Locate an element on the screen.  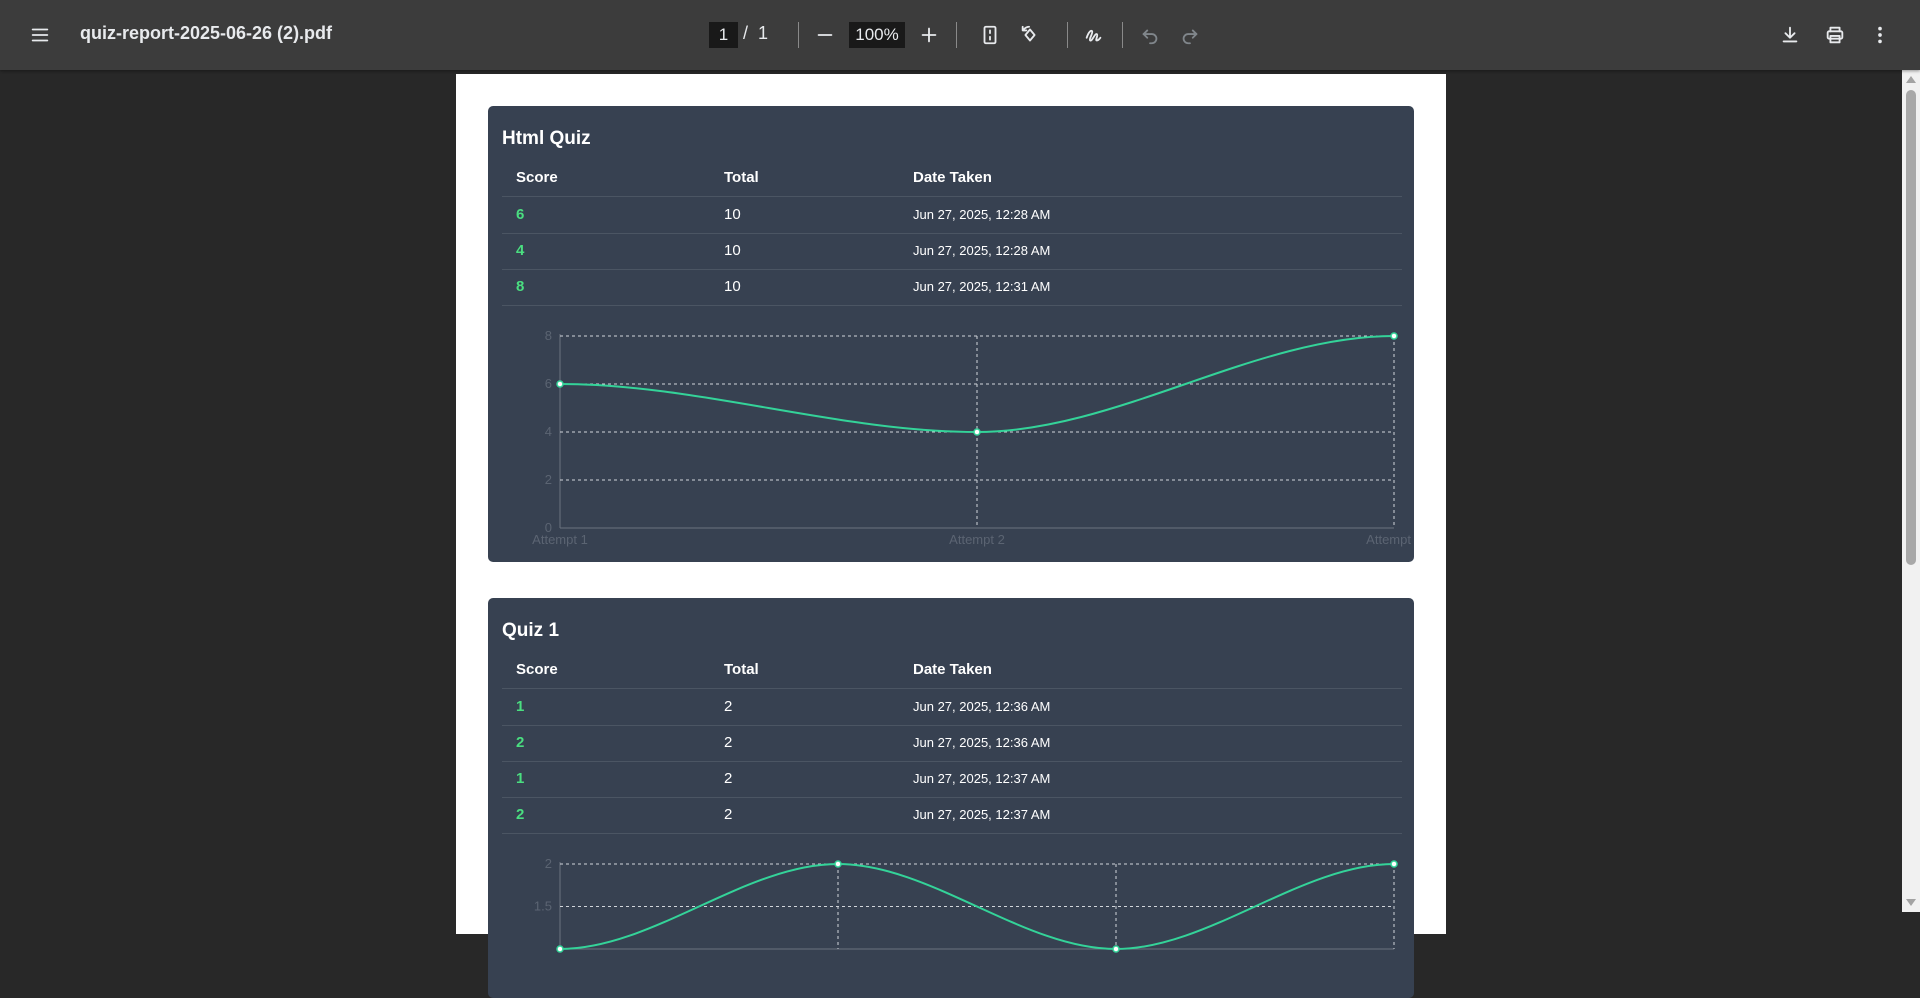
print-icon is located at coordinates (1835, 35).